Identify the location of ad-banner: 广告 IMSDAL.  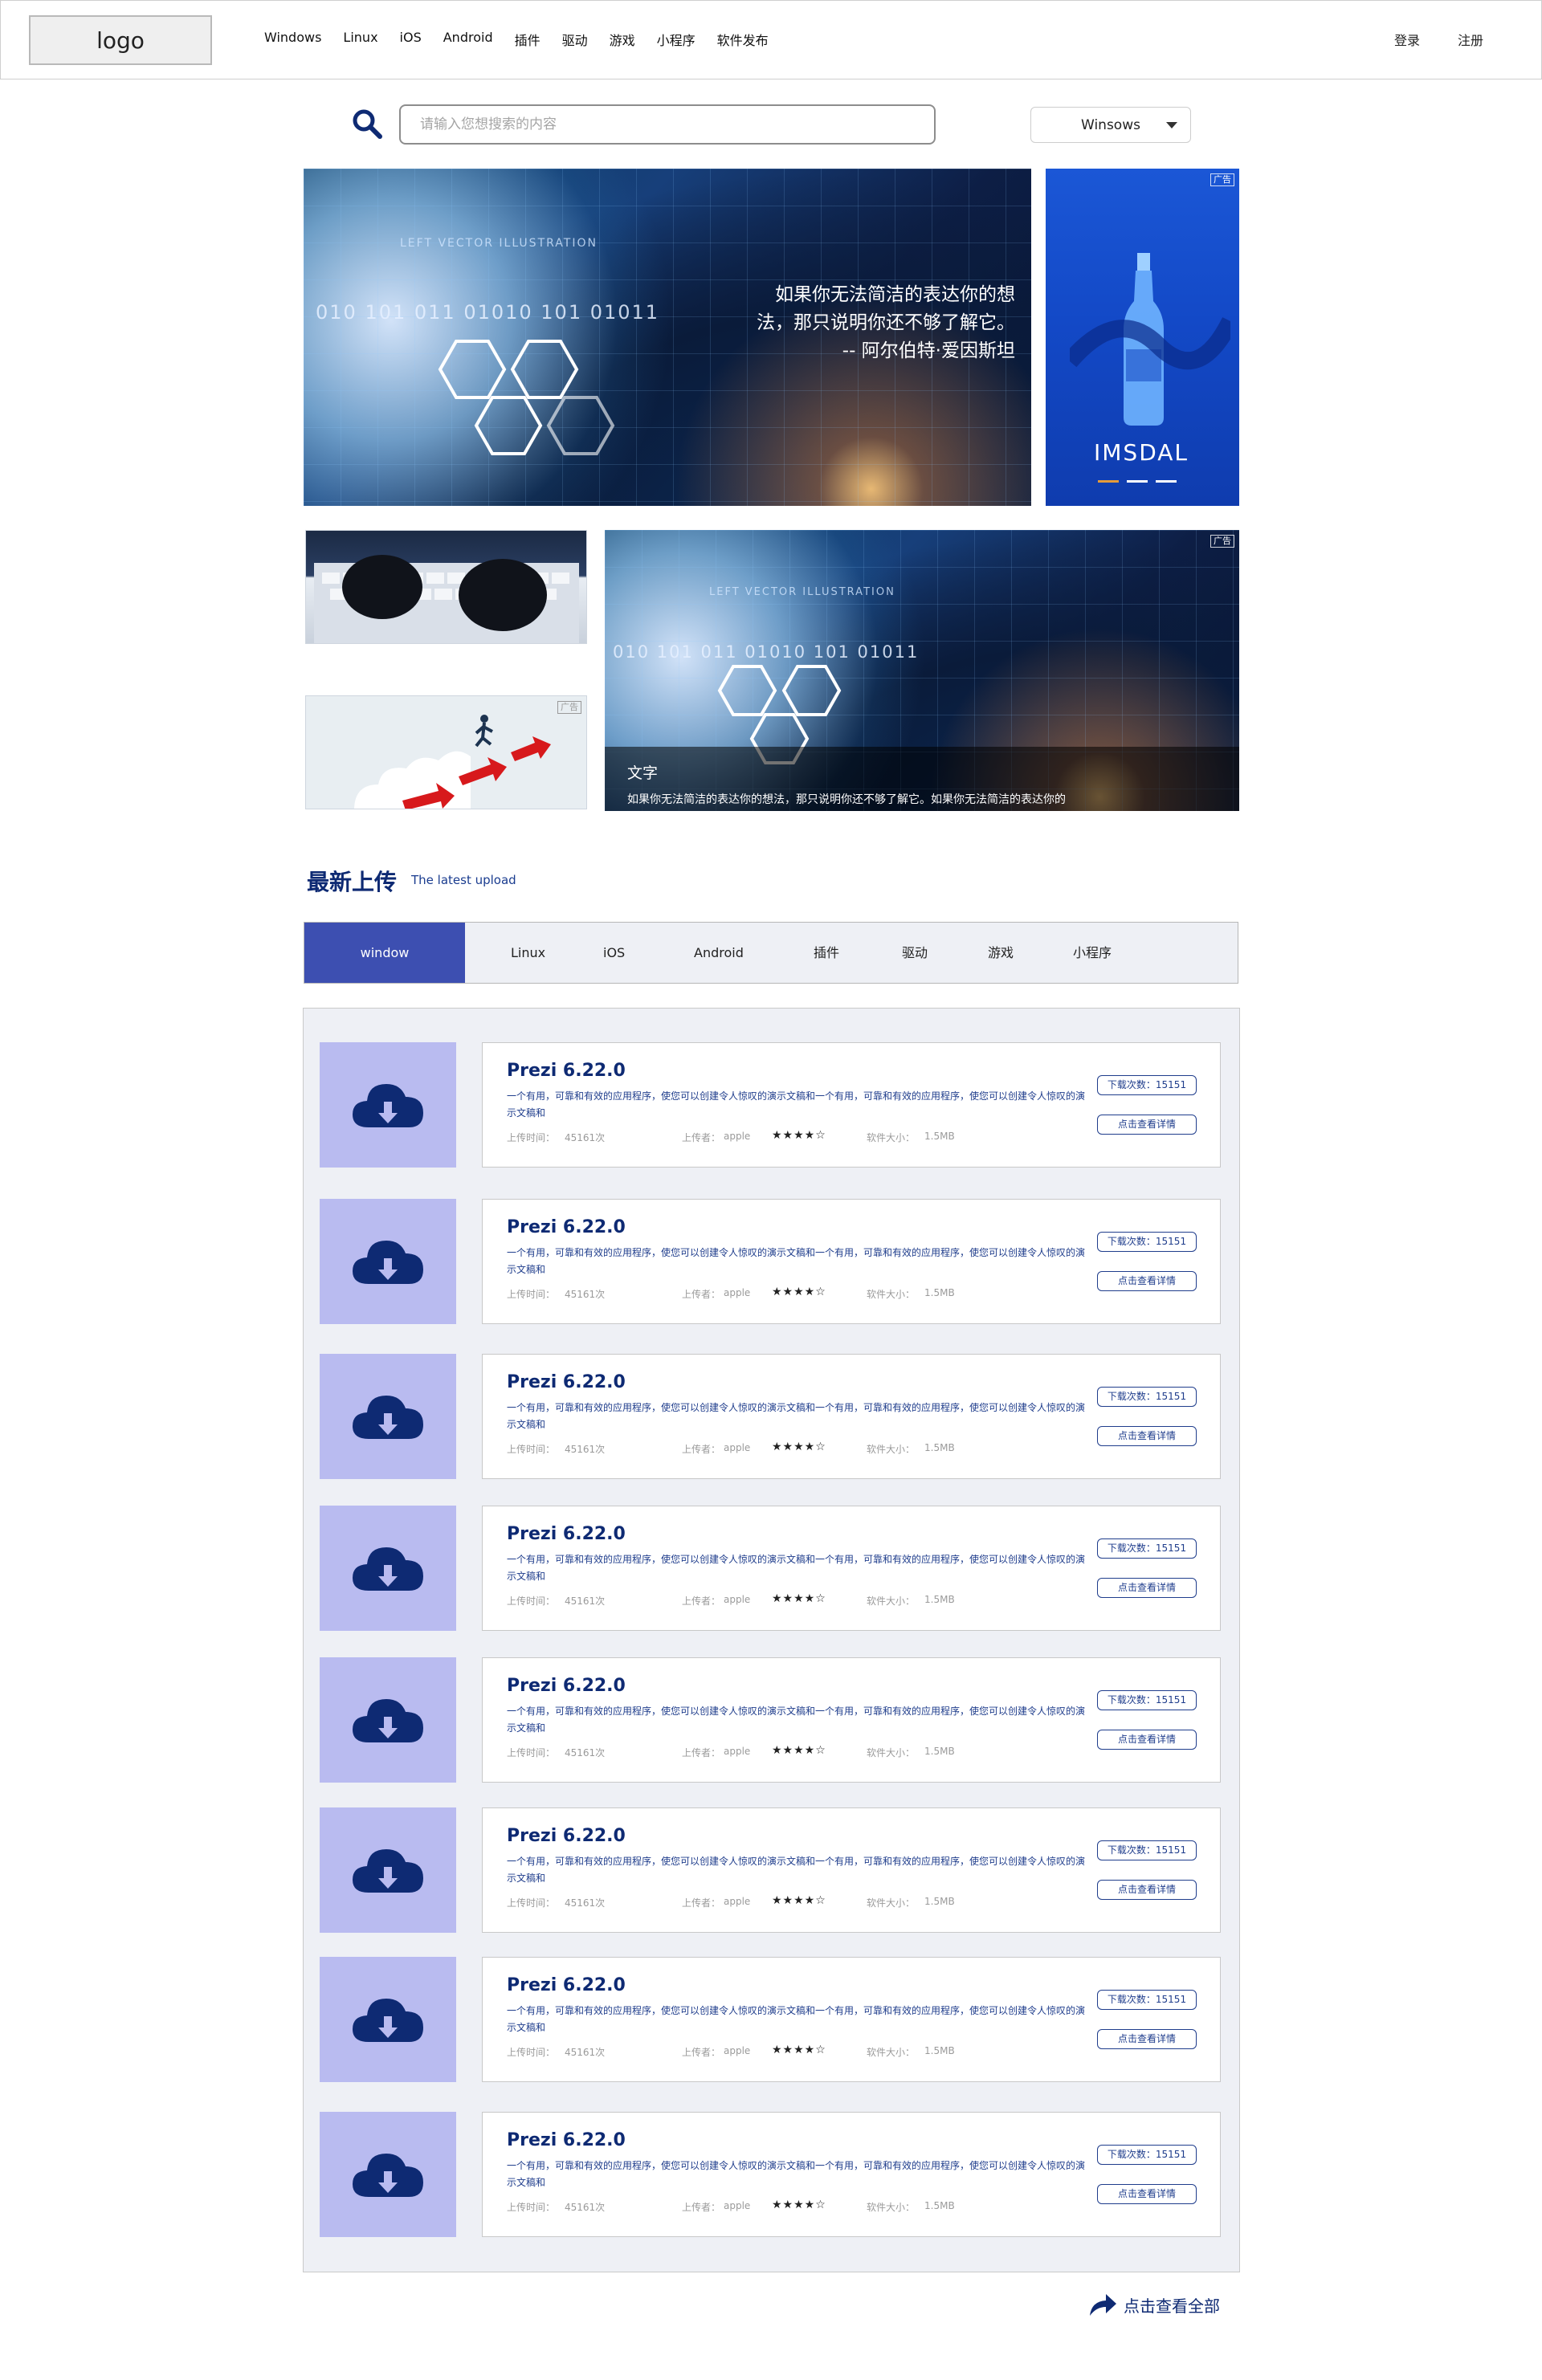
(1142, 338).